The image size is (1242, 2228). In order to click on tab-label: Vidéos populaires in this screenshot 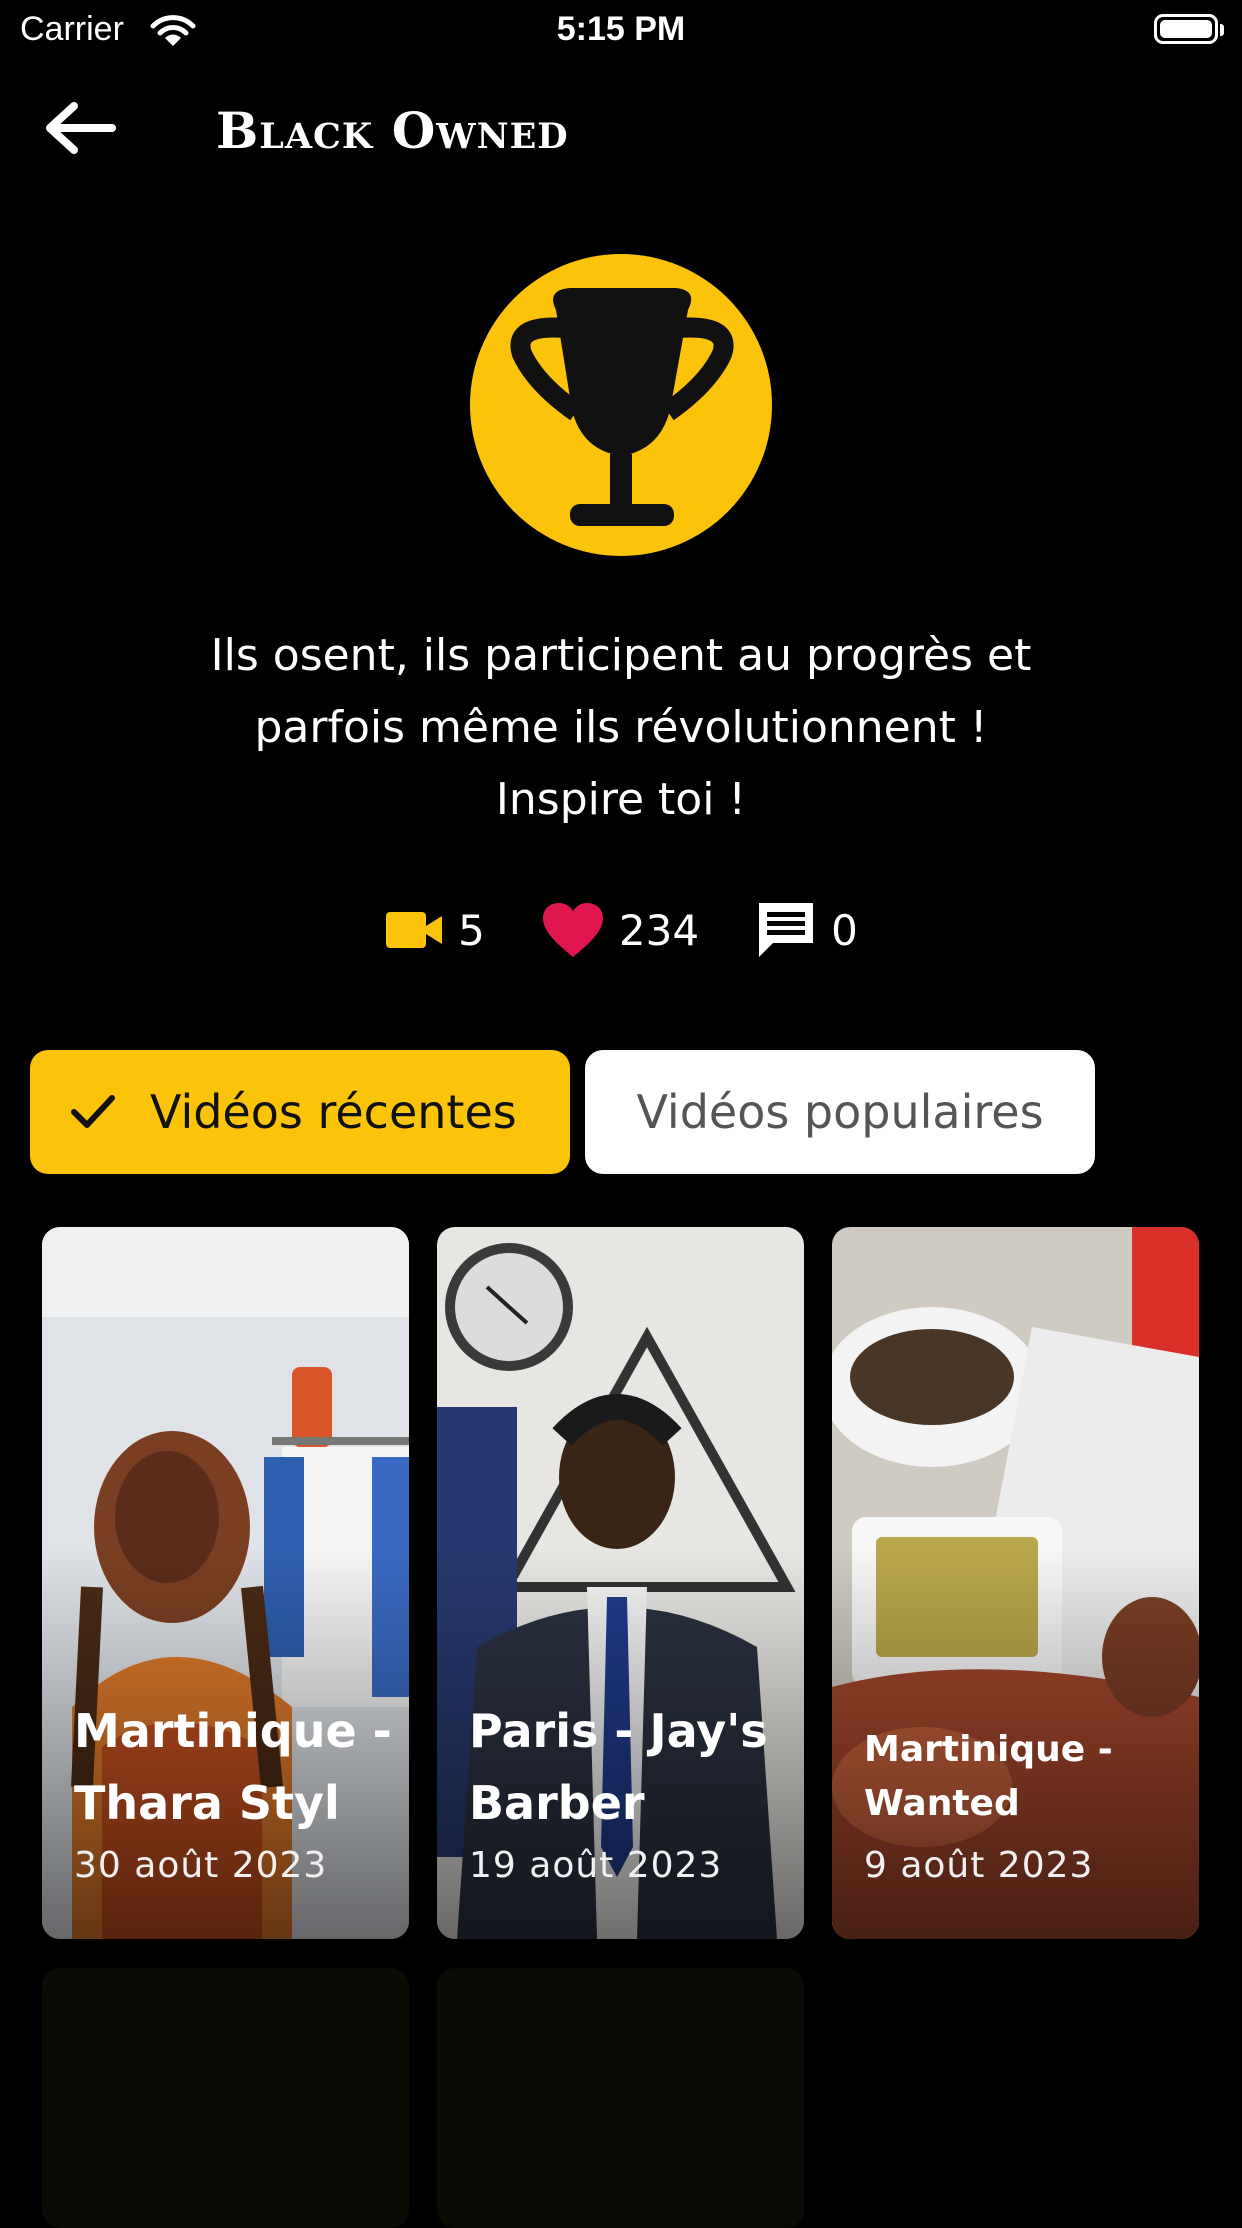, I will do `click(840, 1112)`.